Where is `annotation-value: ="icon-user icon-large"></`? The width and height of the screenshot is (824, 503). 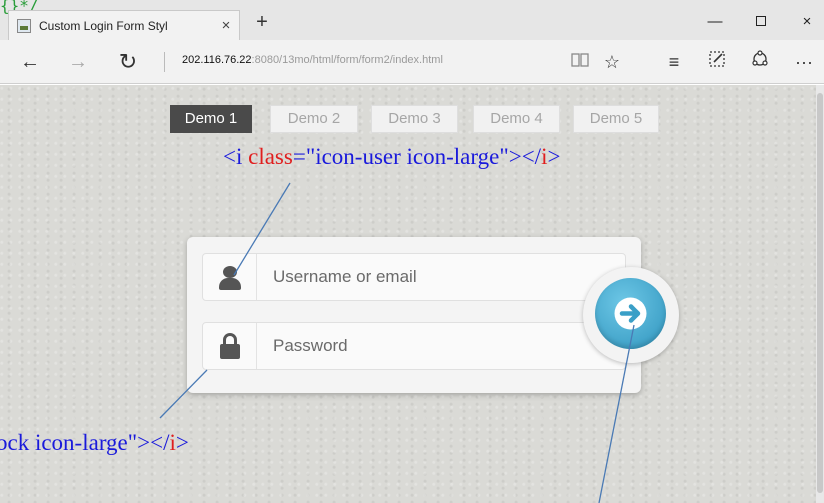
annotation-value: ="icon-user icon-large"></ is located at coordinates (417, 156).